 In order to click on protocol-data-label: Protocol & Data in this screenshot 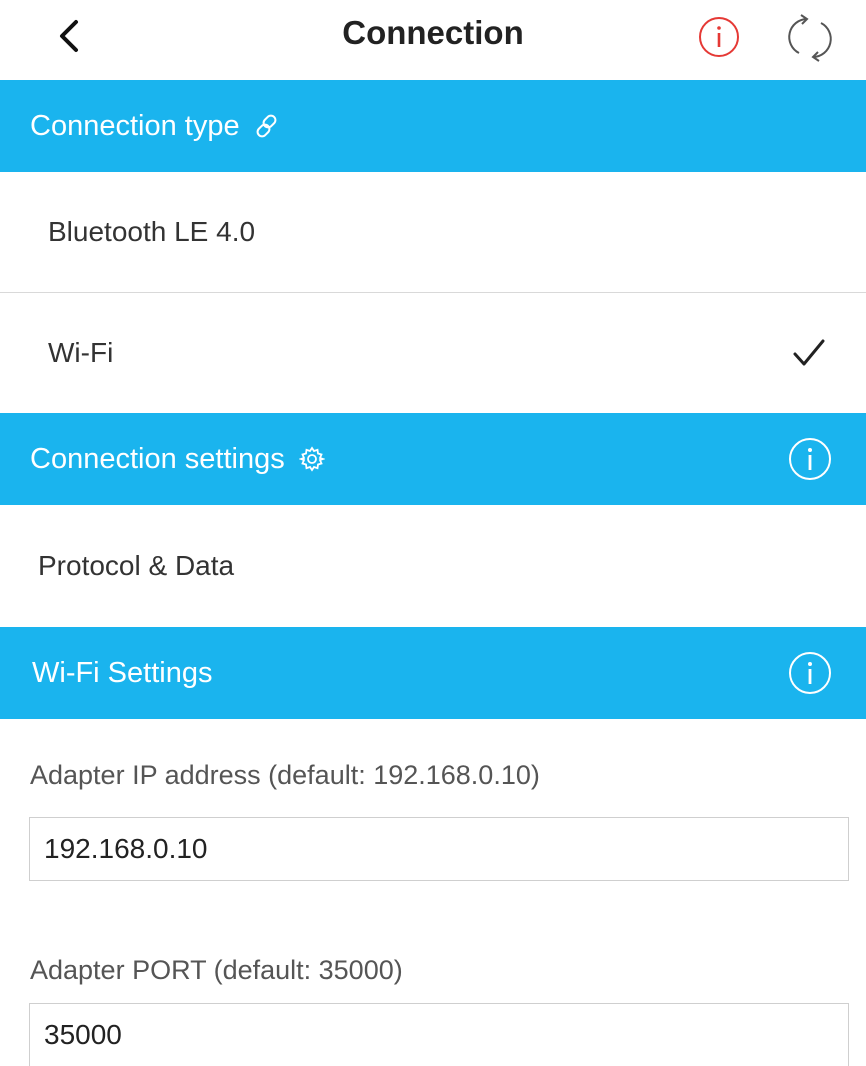, I will do `click(136, 565)`.